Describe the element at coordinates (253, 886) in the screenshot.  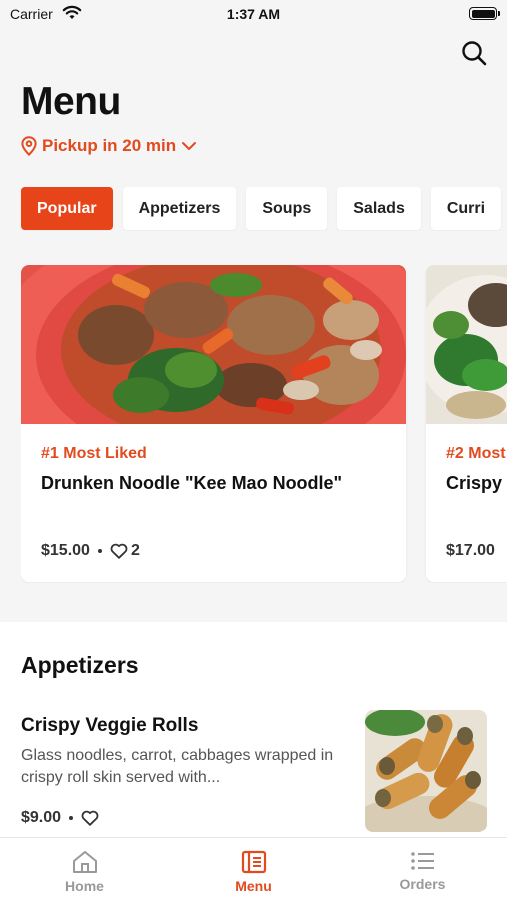
I see `nav-menu-label: Menu` at that location.